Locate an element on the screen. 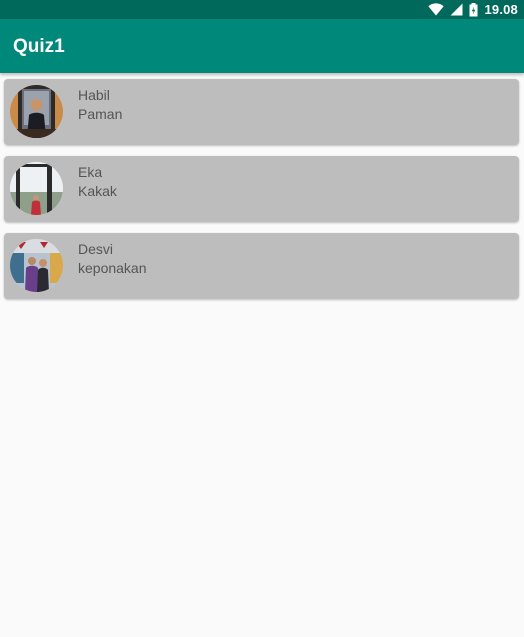 This screenshot has width=524, height=637. contact-card-habil: Habil Paman is located at coordinates (261, 112).